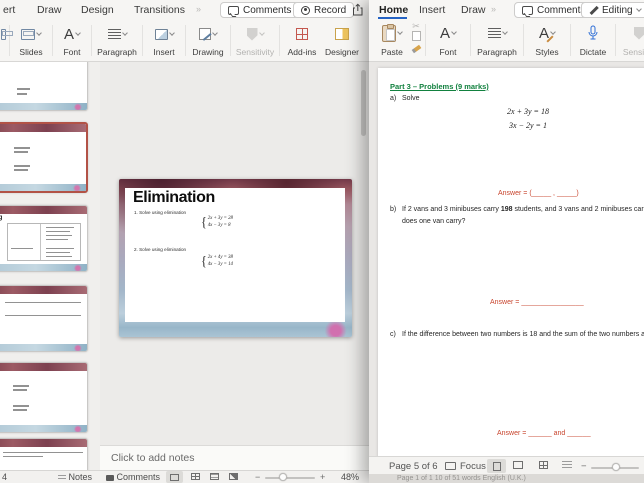 The width and height of the screenshot is (644, 483). I want to click on sensitivity-icon, so click(638, 33).